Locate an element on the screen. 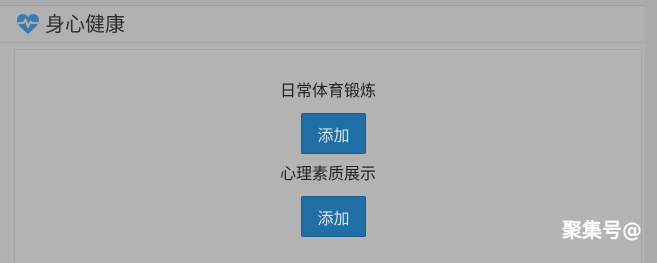  section-header: 身心健康 is located at coordinates (322, 24).